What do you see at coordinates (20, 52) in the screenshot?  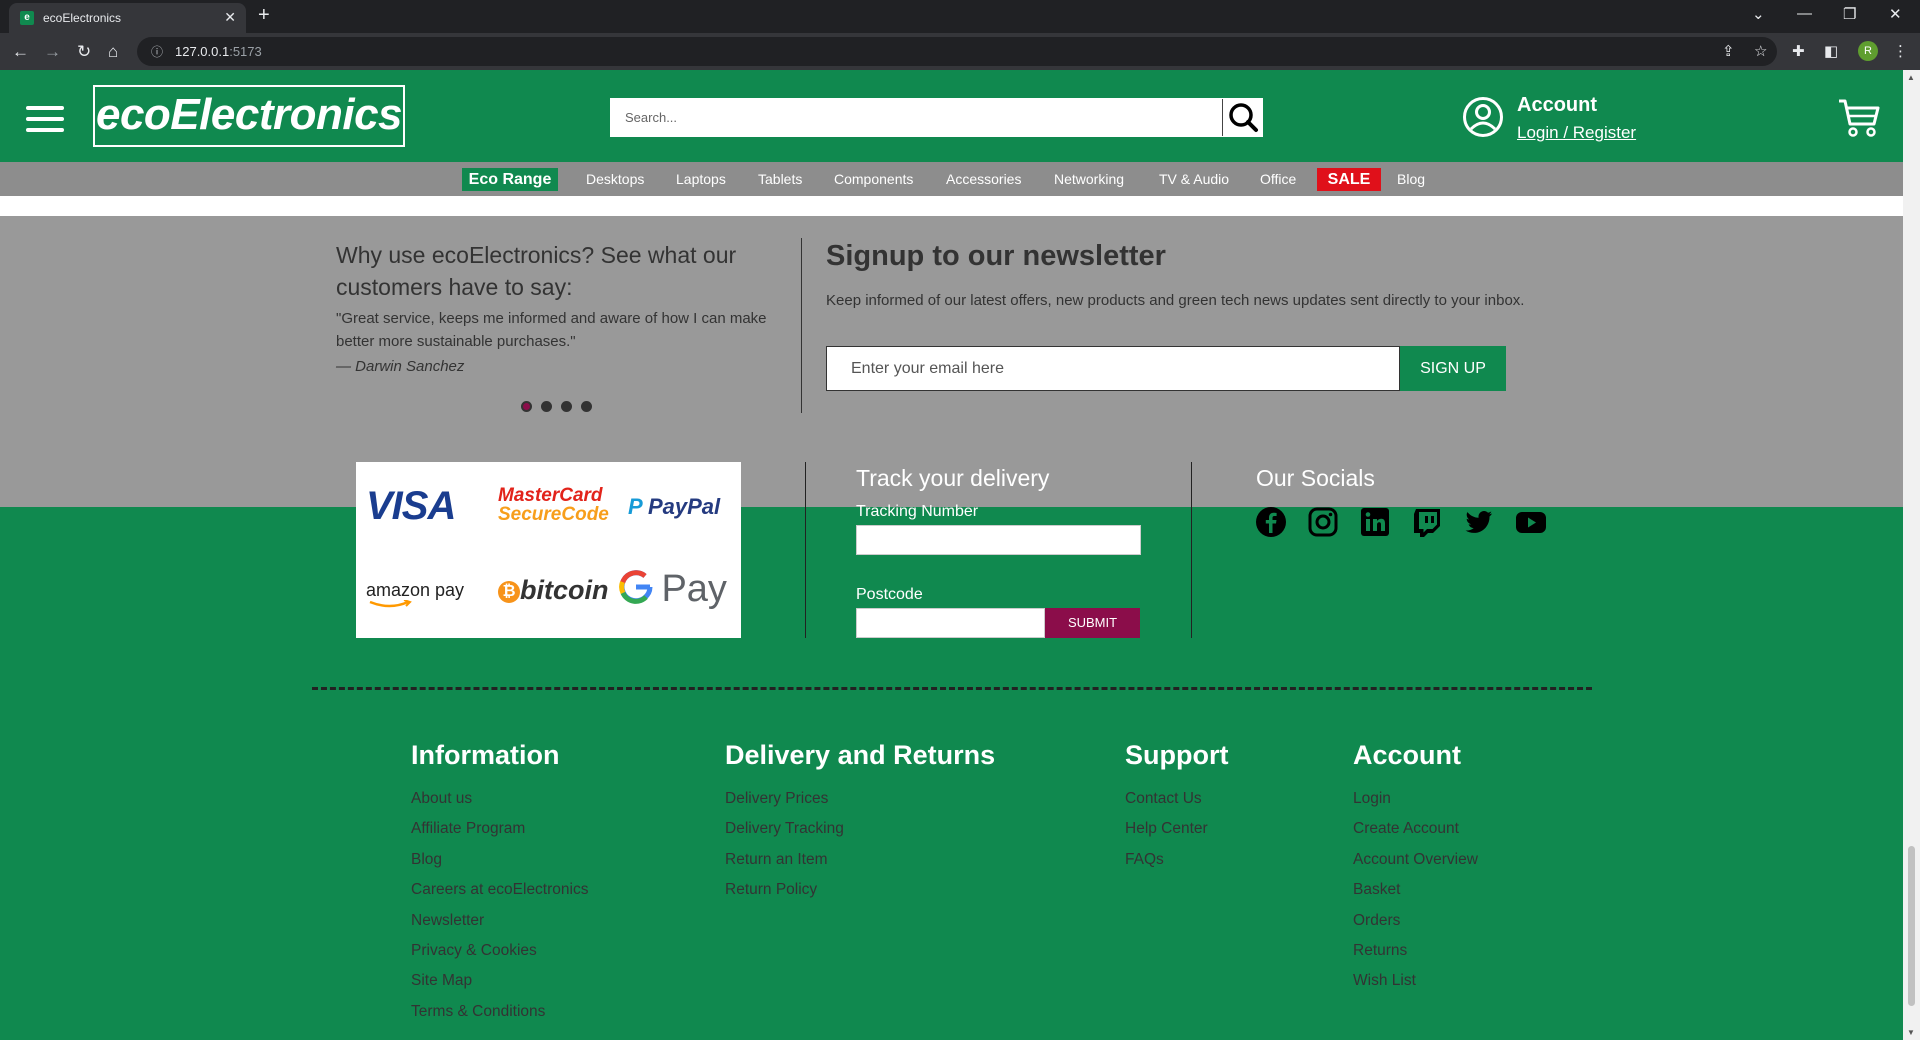 I see `back-icon: ←` at bounding box center [20, 52].